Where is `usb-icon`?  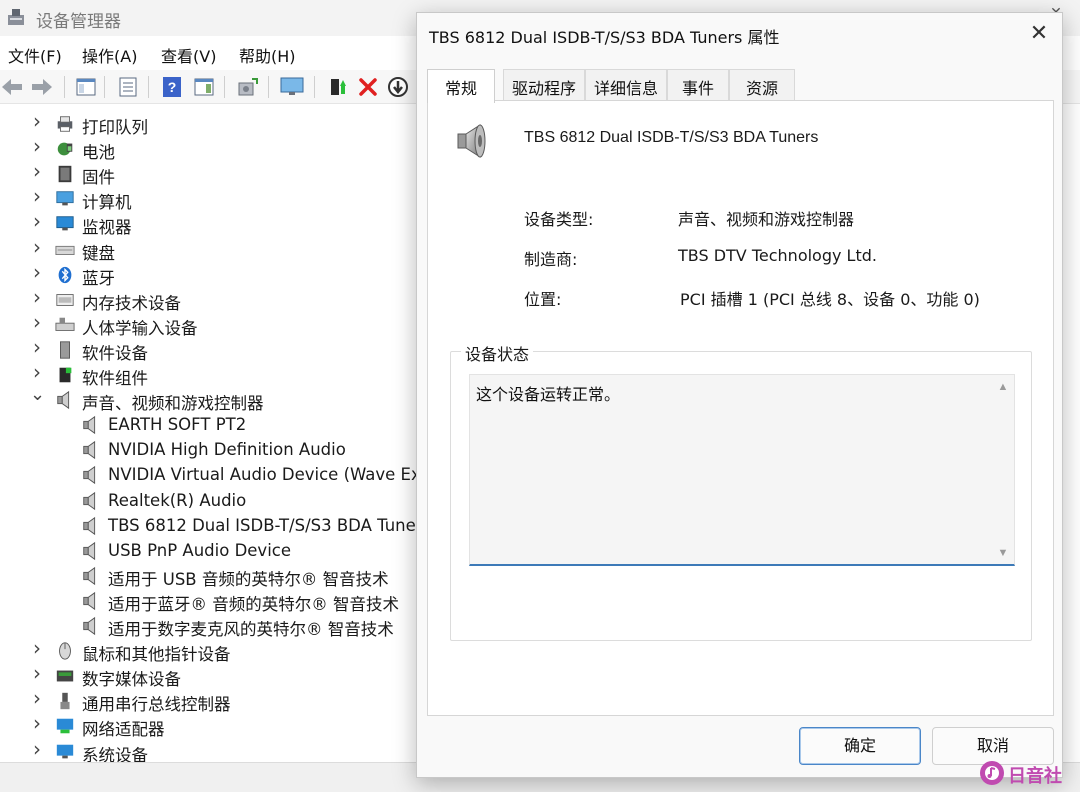
usb-icon is located at coordinates (65, 701).